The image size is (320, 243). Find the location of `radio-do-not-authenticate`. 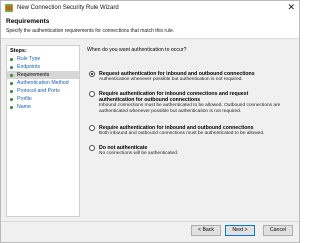

radio-do-not-authenticate is located at coordinates (92, 148).